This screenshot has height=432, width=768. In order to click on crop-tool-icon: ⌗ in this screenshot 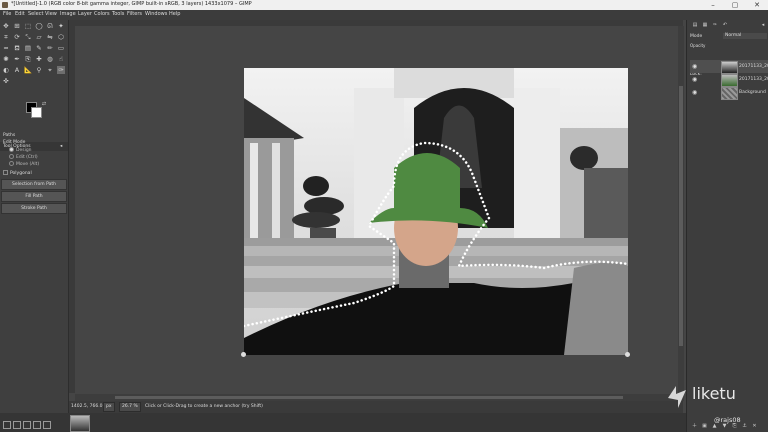, I will do `click(6, 37)`.